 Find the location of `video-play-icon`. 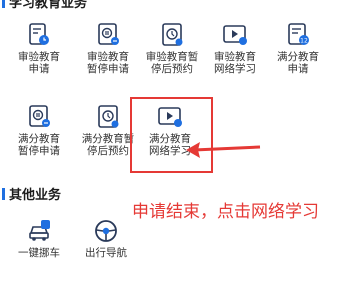

video-play-icon is located at coordinates (235, 35).